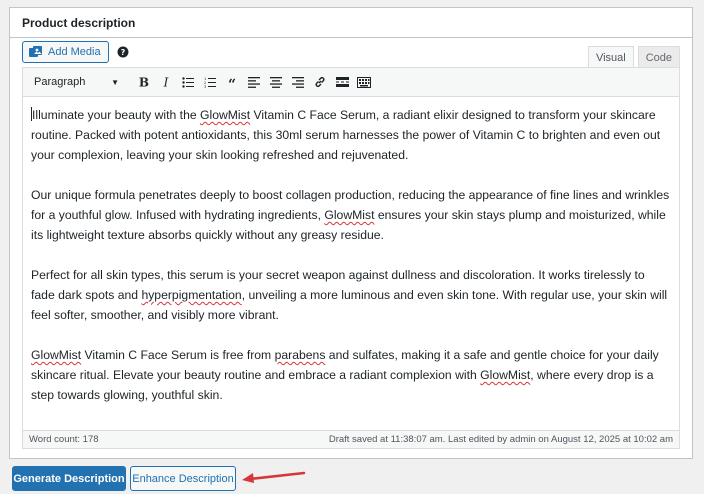 The image size is (704, 494). I want to click on align-right-icon, so click(298, 82).